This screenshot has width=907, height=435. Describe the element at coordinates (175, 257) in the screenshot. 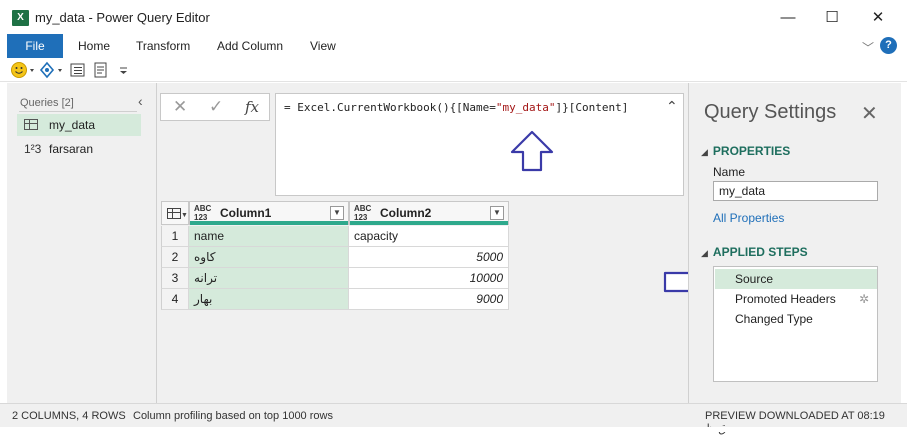

I see `row-number: 2` at that location.